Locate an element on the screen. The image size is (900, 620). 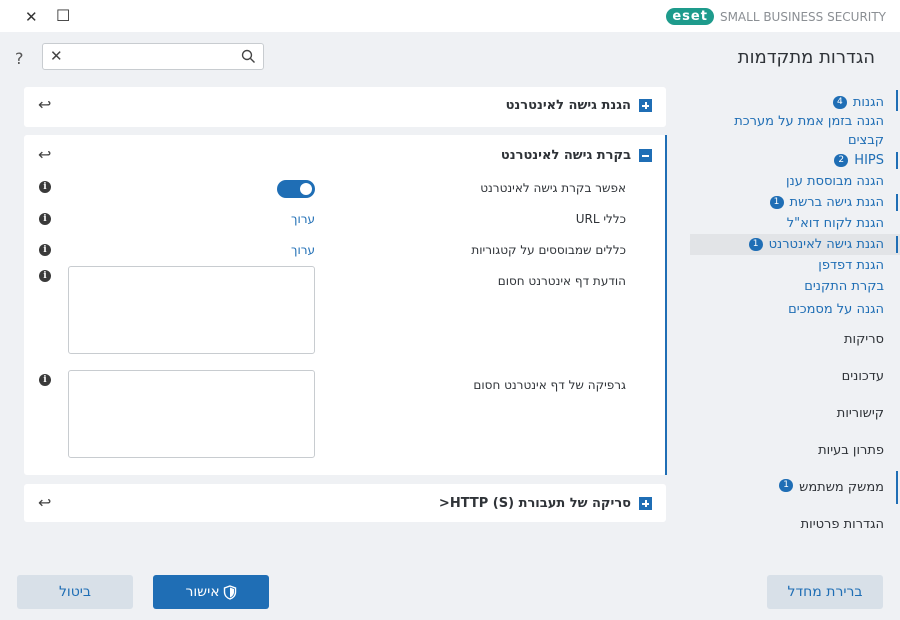
nav-item-document: הגנה על מסמכים is located at coordinates (795, 309).